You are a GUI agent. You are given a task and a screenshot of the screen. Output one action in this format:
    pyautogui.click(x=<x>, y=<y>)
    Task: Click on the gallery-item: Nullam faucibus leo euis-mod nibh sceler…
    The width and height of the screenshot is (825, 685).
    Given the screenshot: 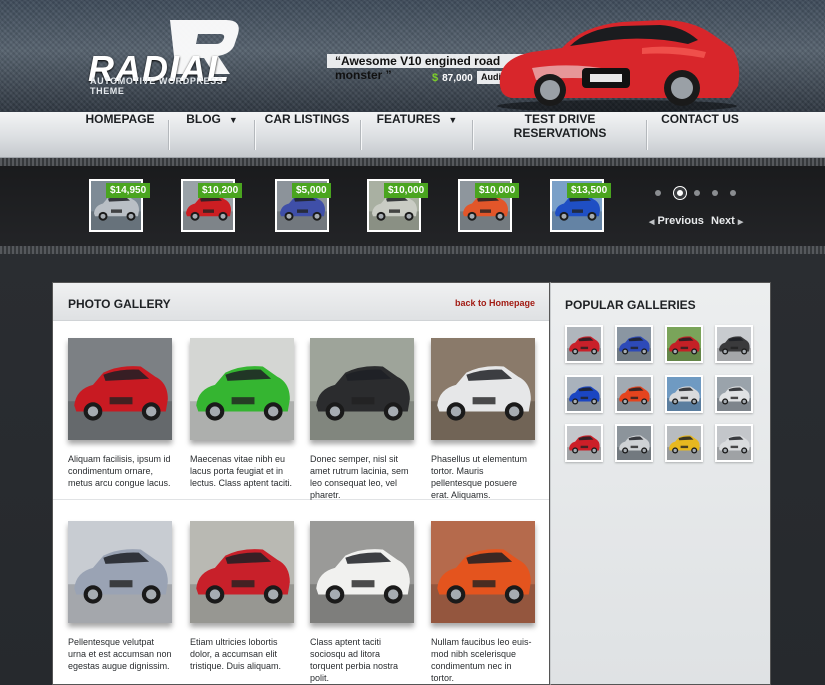 What is the action you would take?
    pyautogui.click(x=483, y=602)
    